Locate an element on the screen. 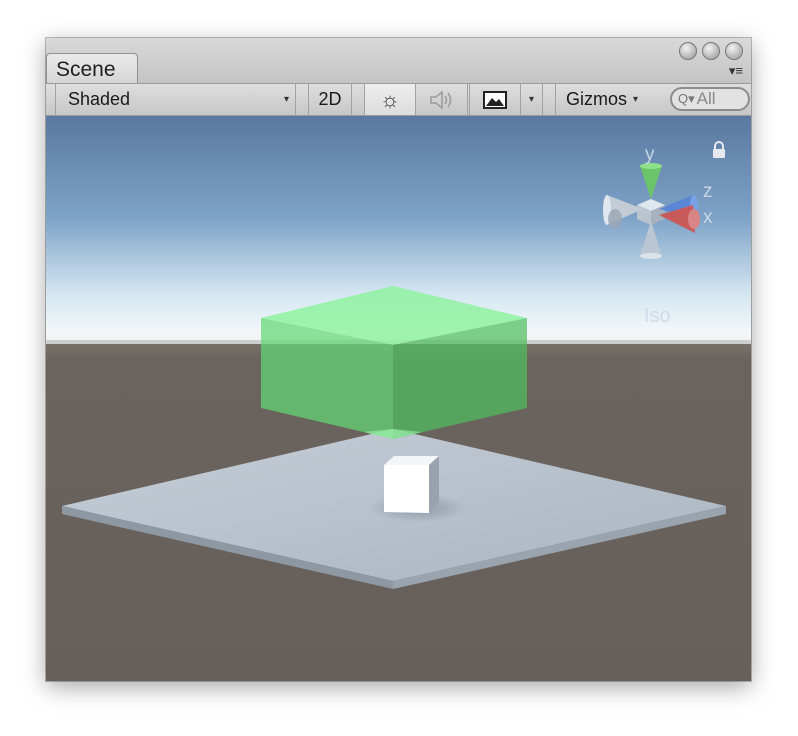 The width and height of the screenshot is (798, 736). lighting-toggle-button: ☼ is located at coordinates (390, 99).